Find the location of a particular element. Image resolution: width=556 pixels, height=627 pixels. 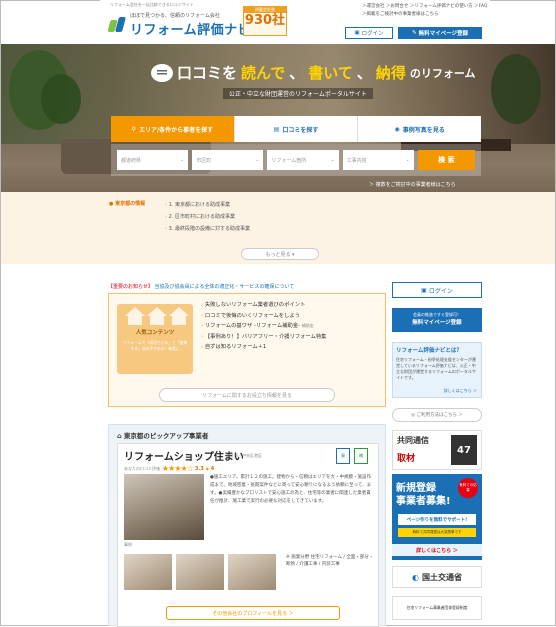

recruit-cta: 詳しくはこちら ＞ is located at coordinates (437, 550).